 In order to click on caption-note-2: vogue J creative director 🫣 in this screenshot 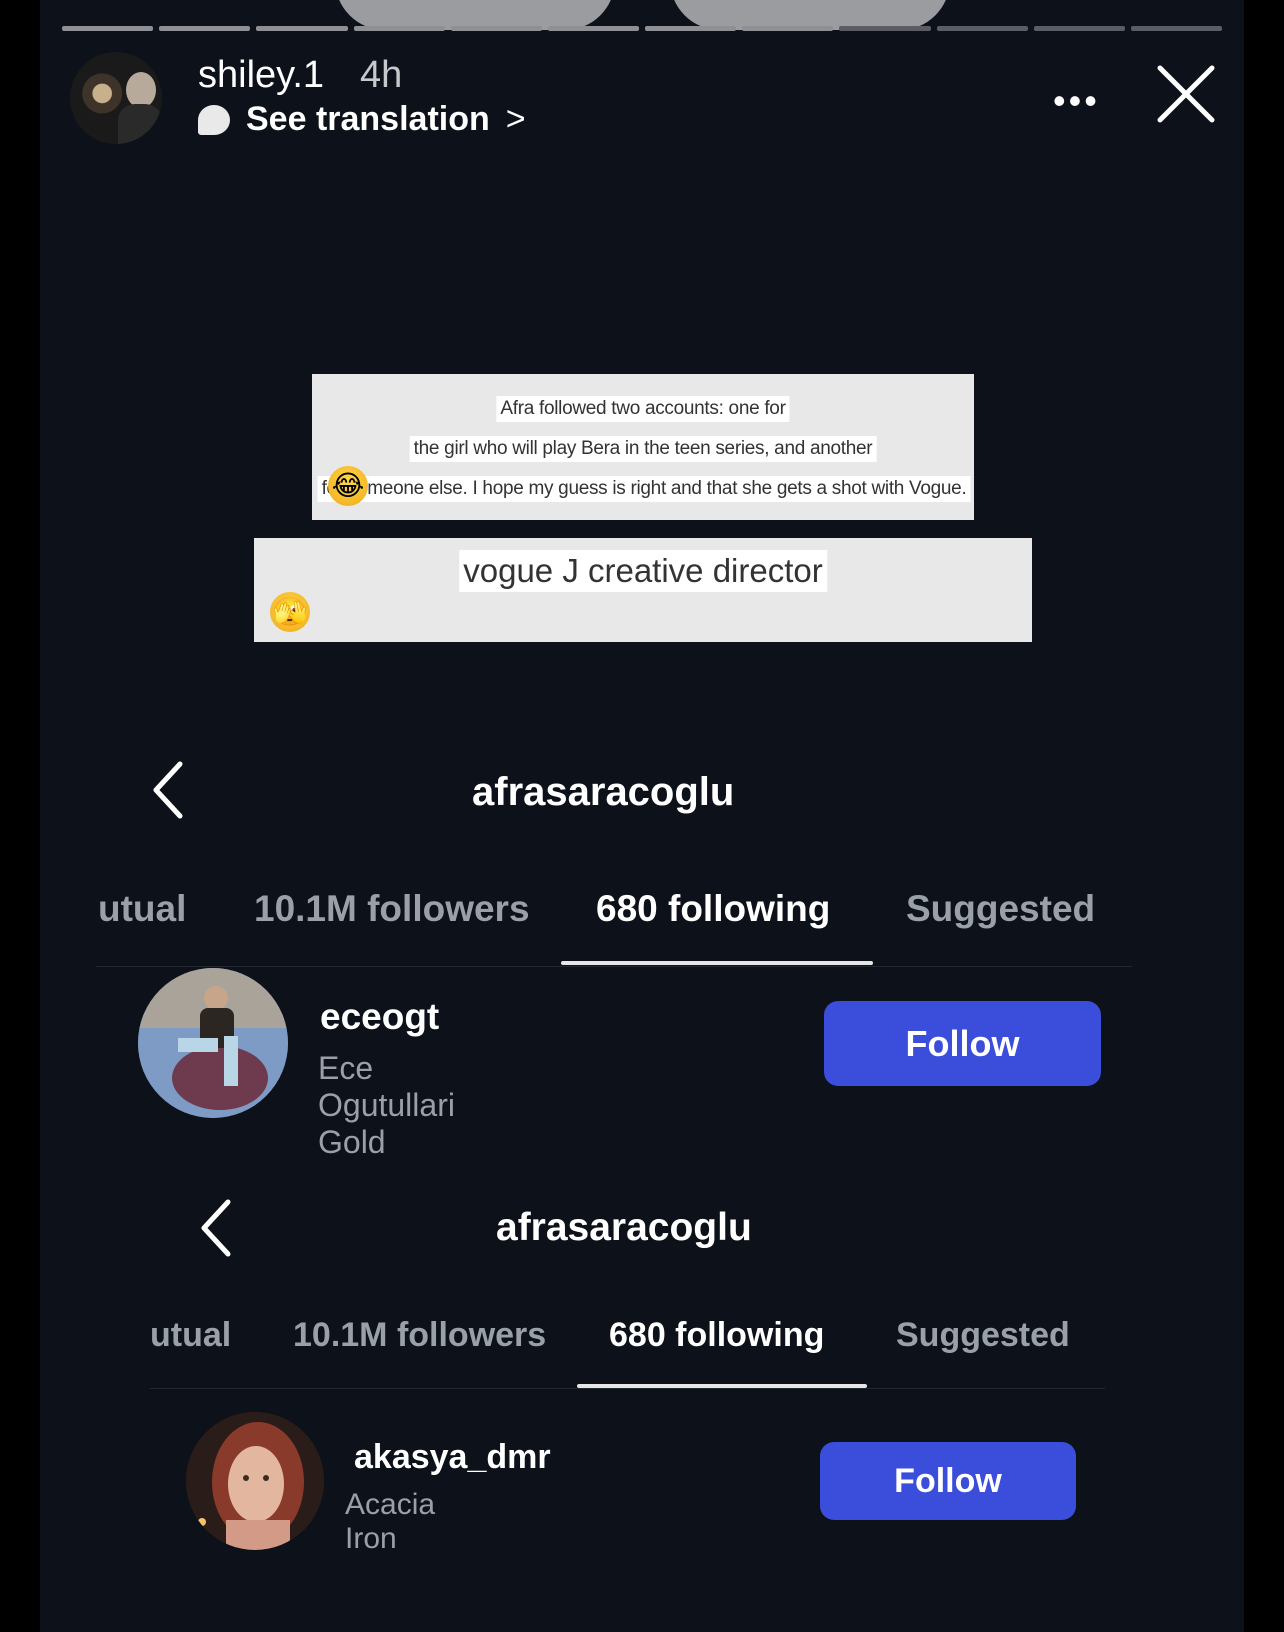, I will do `click(643, 590)`.